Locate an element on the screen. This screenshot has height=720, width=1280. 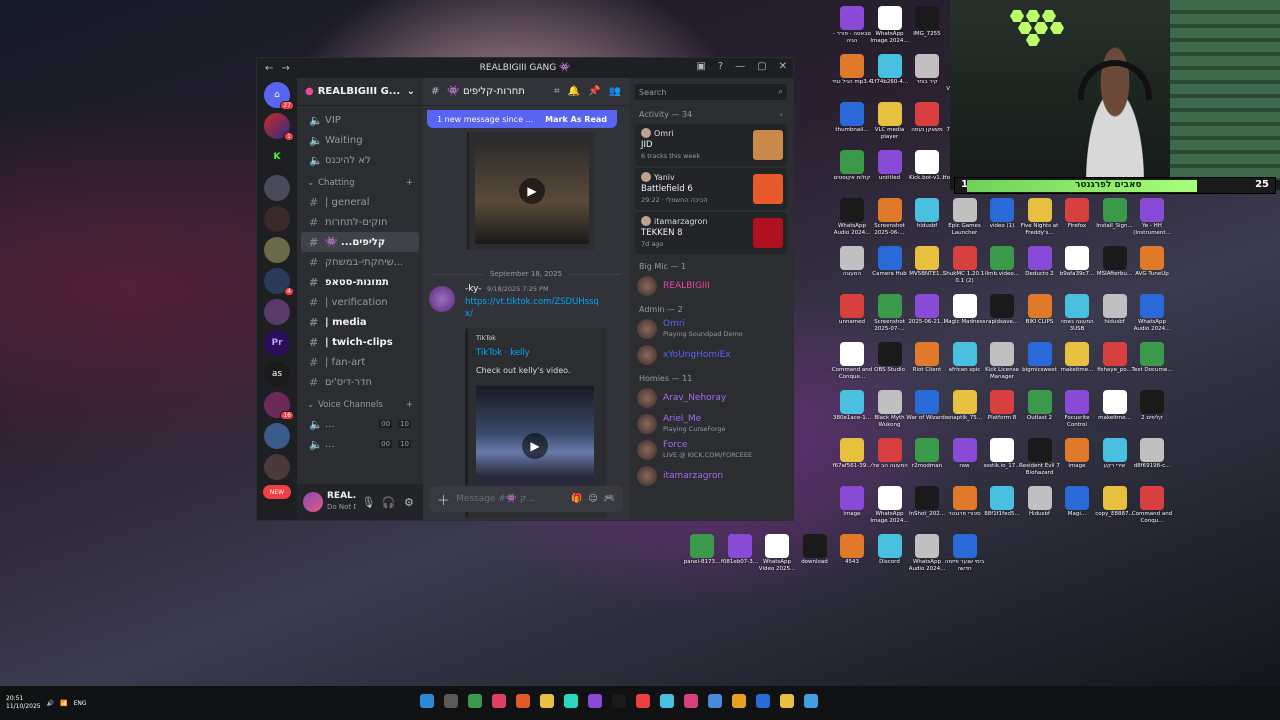
search-input: Search ⌕ is located at coordinates (711, 92).